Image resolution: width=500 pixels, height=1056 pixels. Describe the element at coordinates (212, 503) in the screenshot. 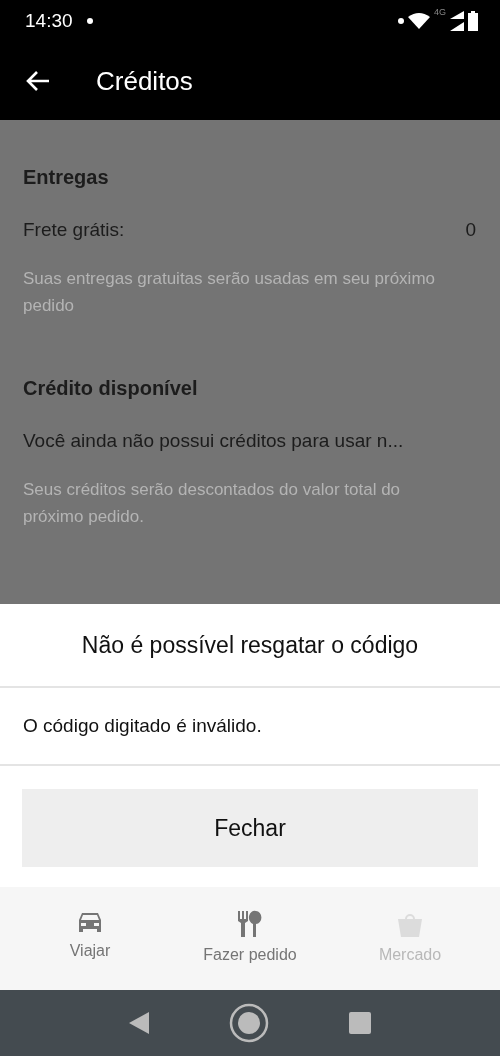

I see `section-note: Seus créditos serão descontados do valor total do próximo pedido.` at that location.